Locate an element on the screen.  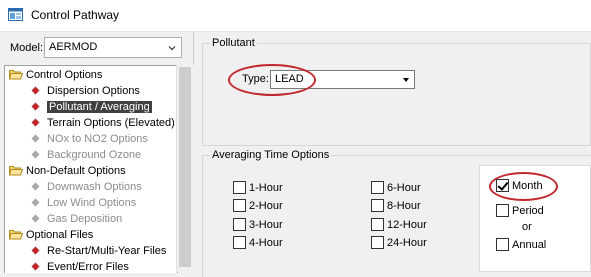
checkbox-label: Period is located at coordinates (528, 211).